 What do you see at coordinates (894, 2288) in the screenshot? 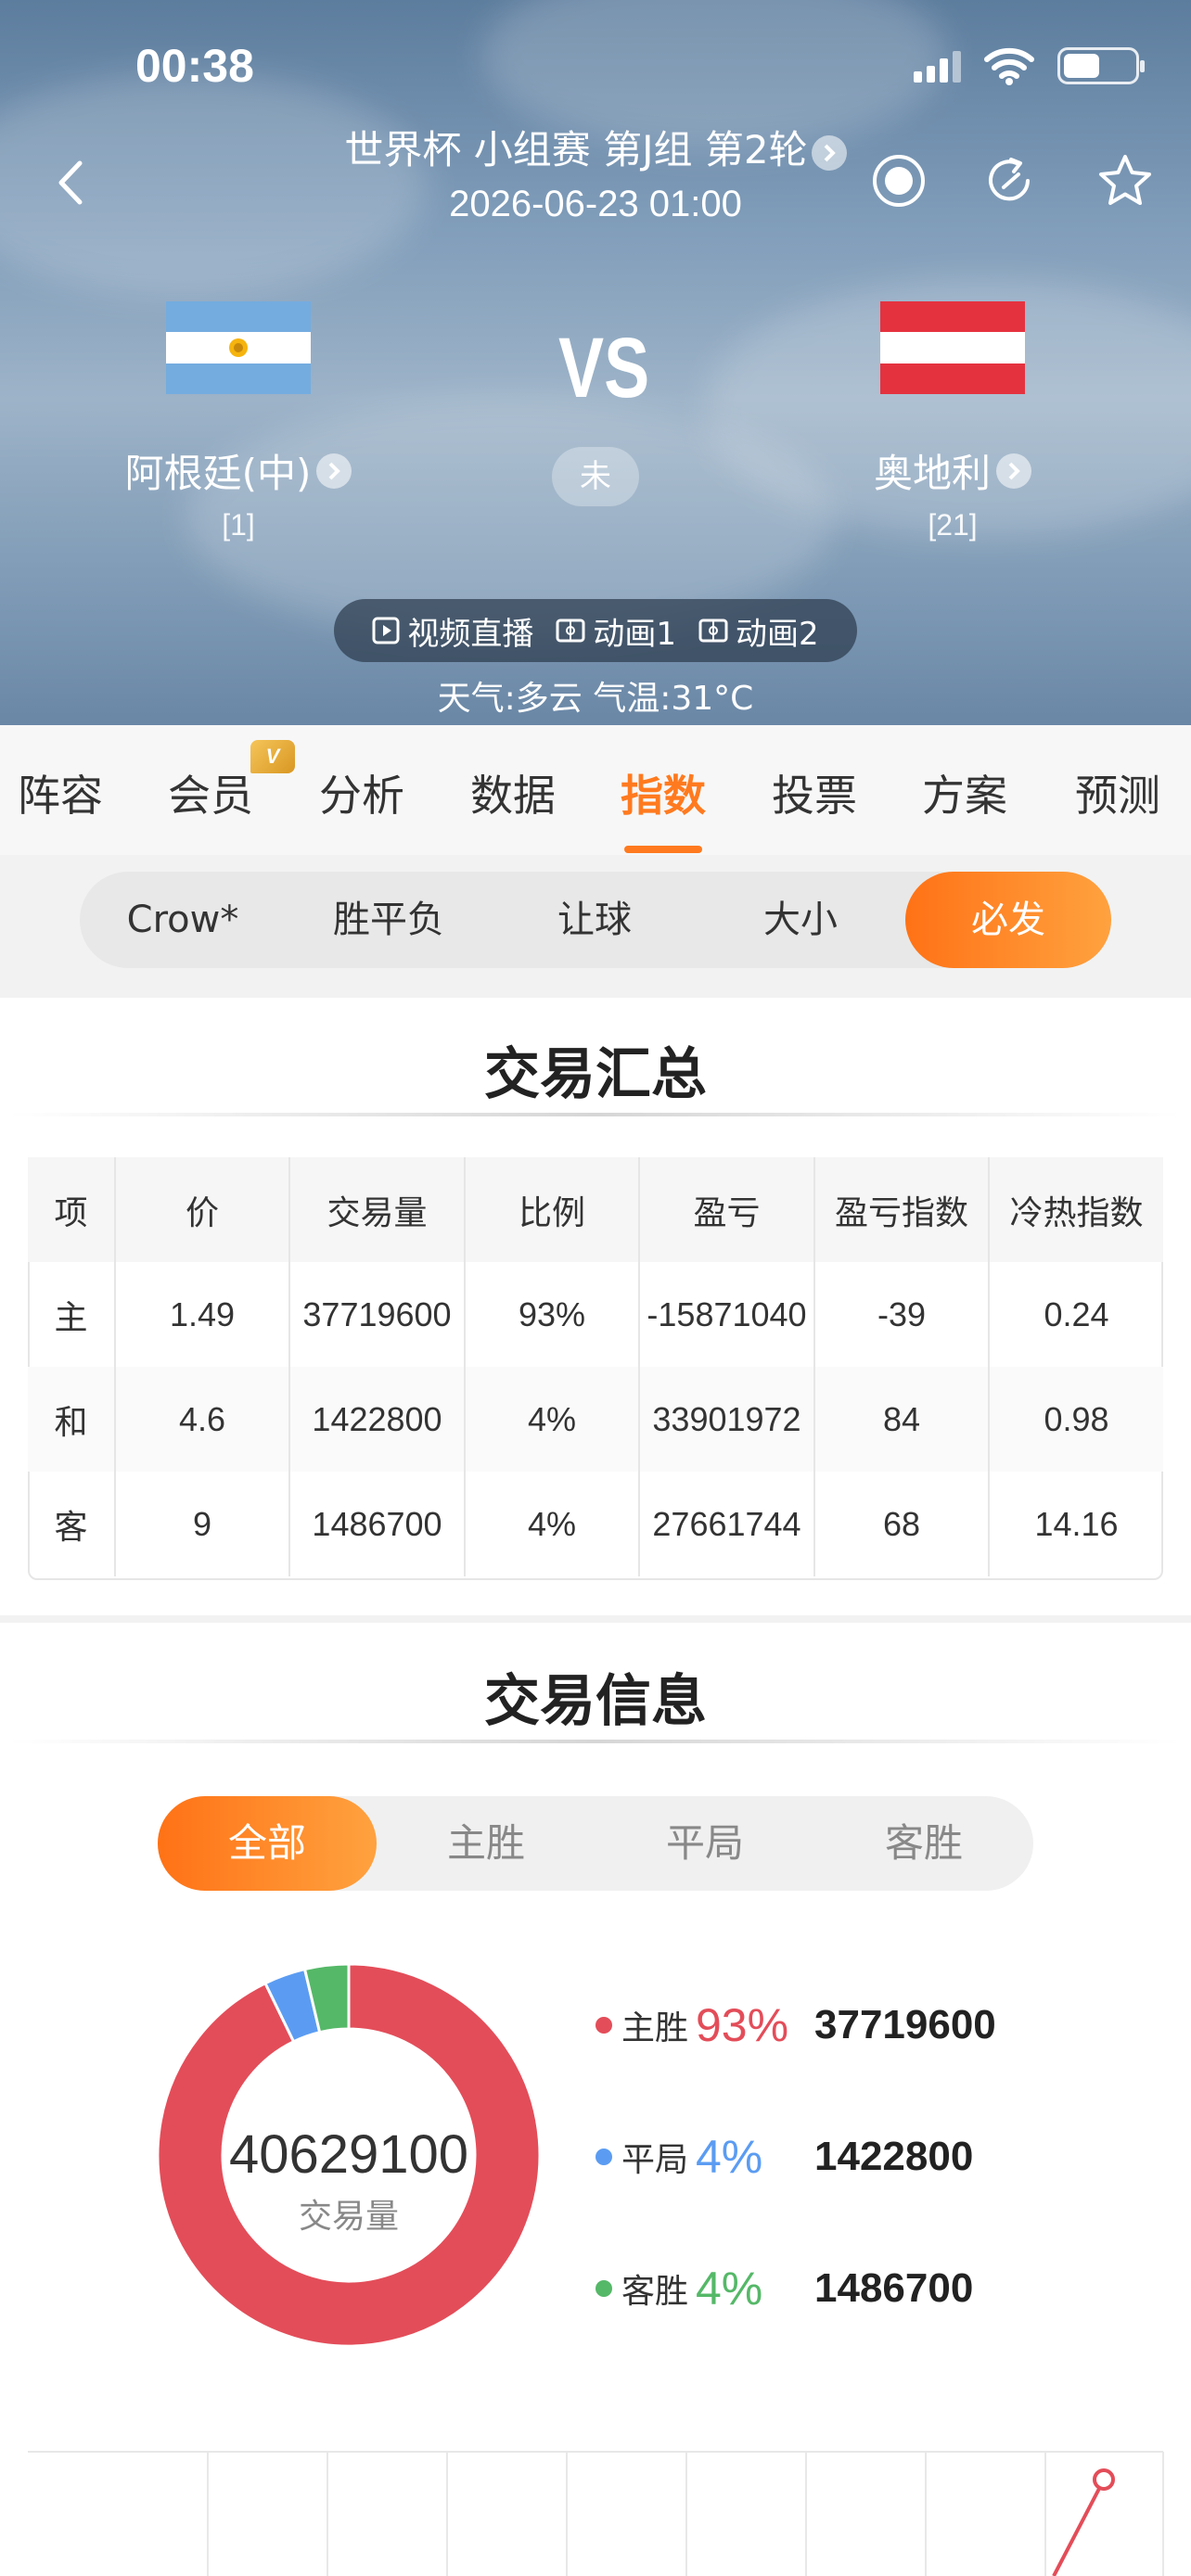
I see `legend-value: 1486700` at bounding box center [894, 2288].